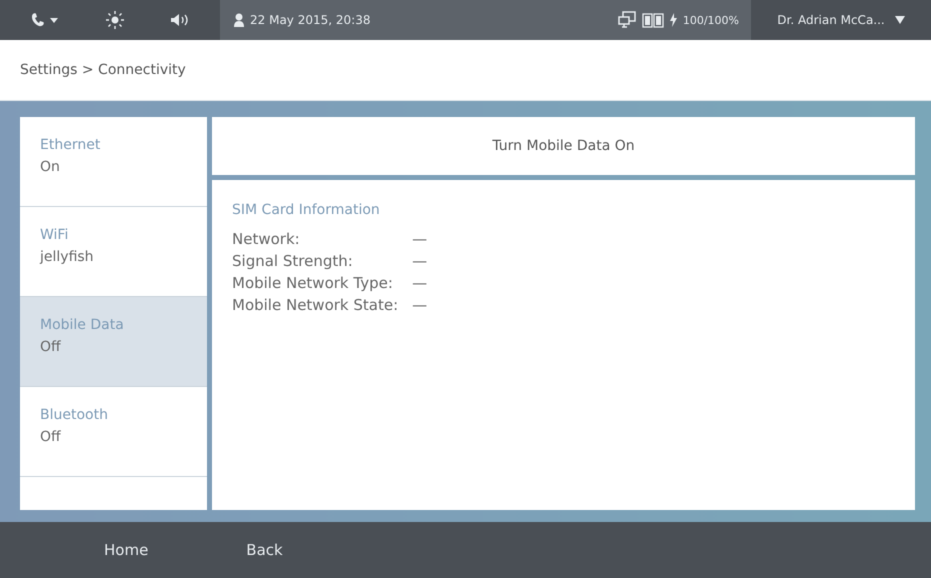 Image resolution: width=931 pixels, height=578 pixels. I want to click on battery-level: 100/100%, so click(710, 20).